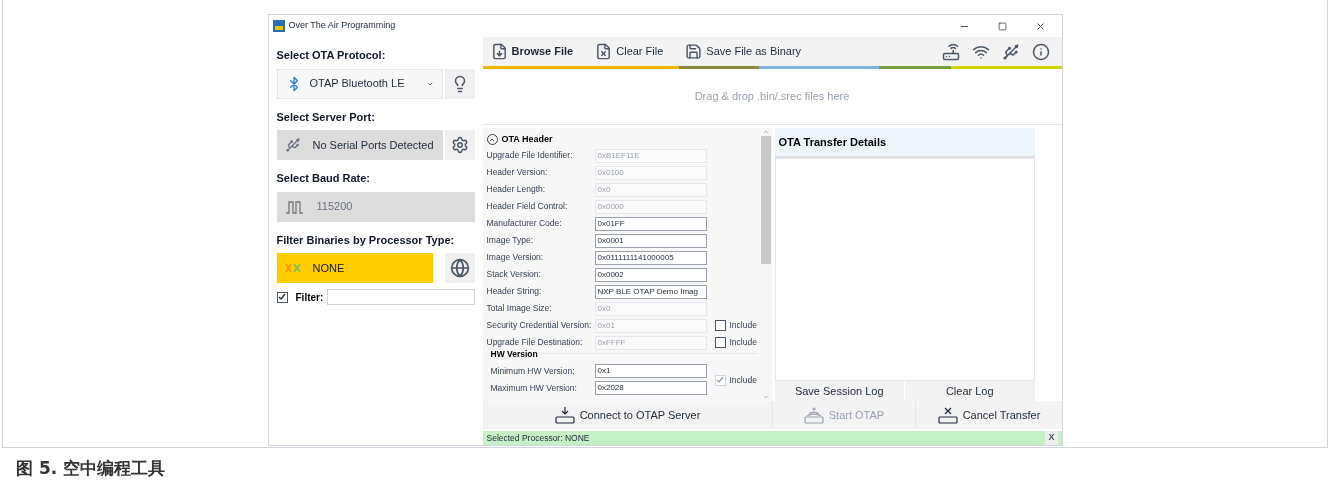 The height and width of the screenshot is (488, 1330). What do you see at coordinates (650, 291) in the screenshot?
I see `input-field: NXP BLE OTAP Demo Imag` at bounding box center [650, 291].